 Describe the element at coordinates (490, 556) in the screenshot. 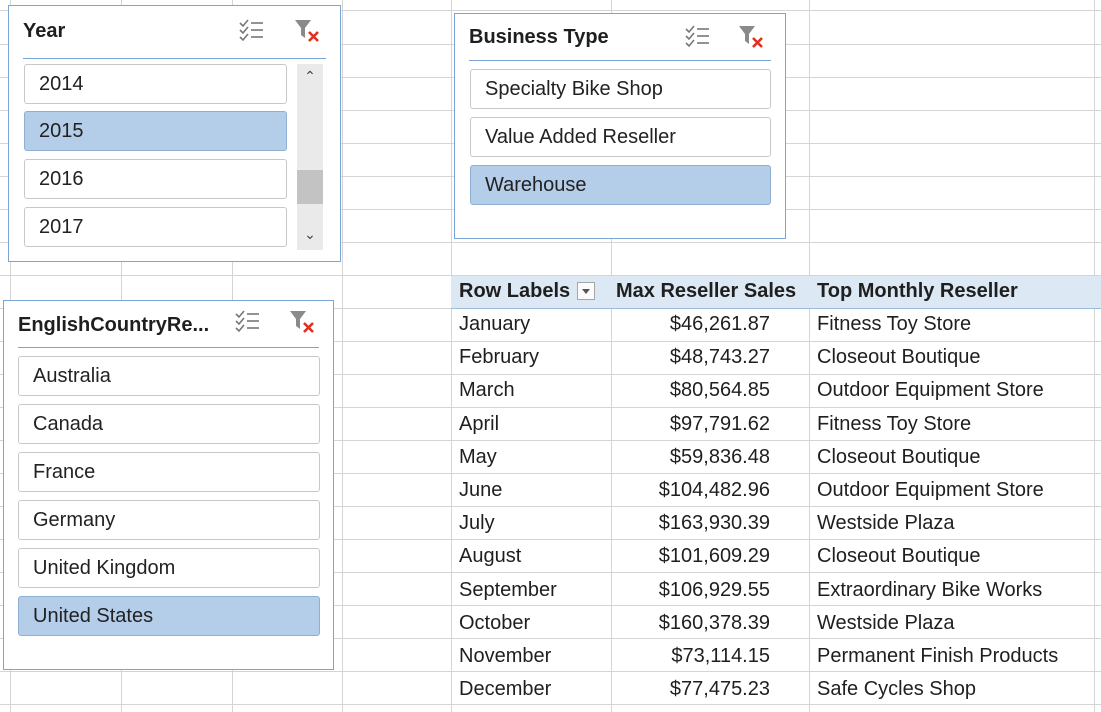

I see `pivot-cell-month: August` at that location.